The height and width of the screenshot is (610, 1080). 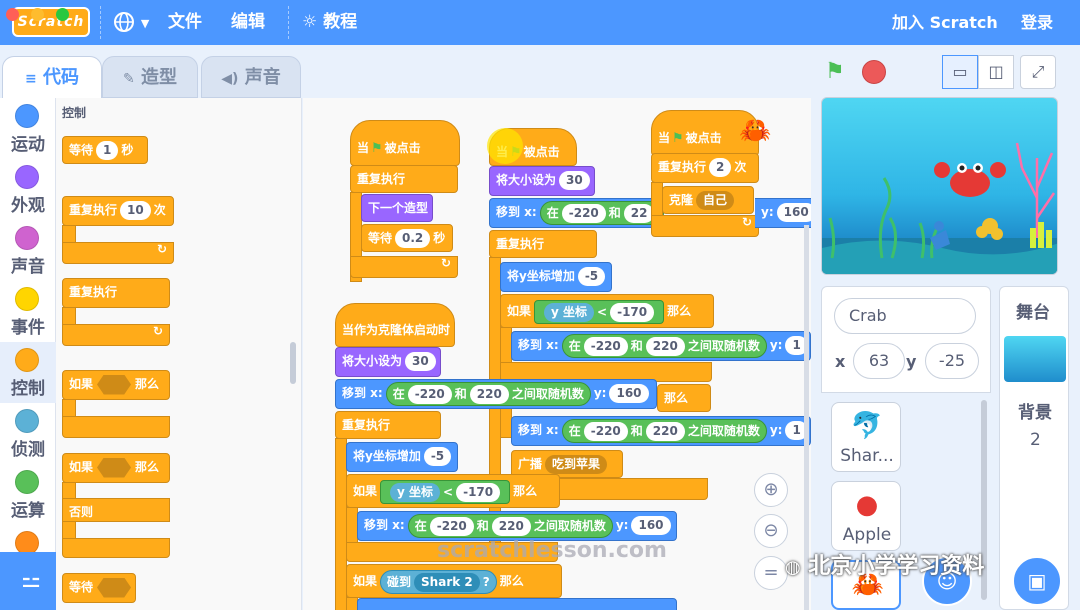 What do you see at coordinates (135, 210) in the screenshot?
I see `repeat-value: 10` at bounding box center [135, 210].